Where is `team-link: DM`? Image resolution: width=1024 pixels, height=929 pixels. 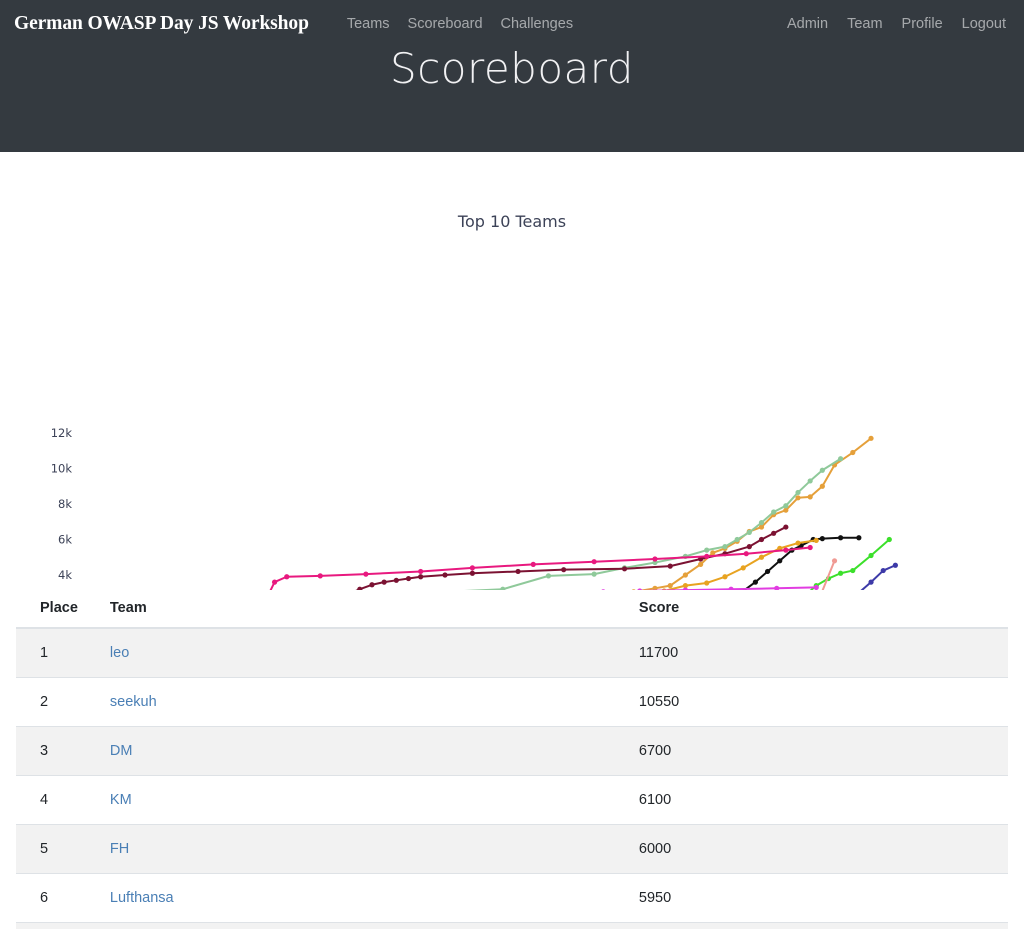
team-link: DM is located at coordinates (121, 751).